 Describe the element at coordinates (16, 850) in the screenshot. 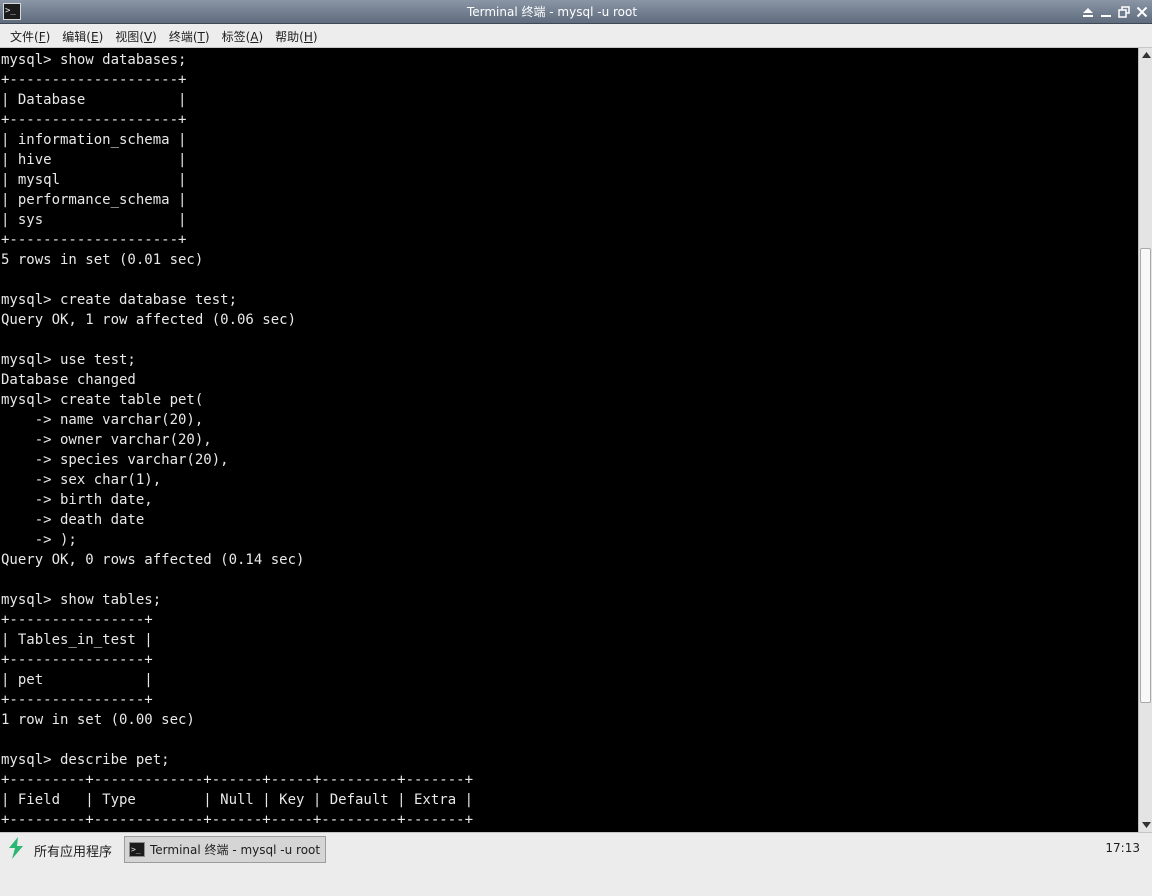

I see `app-menu-icon` at that location.